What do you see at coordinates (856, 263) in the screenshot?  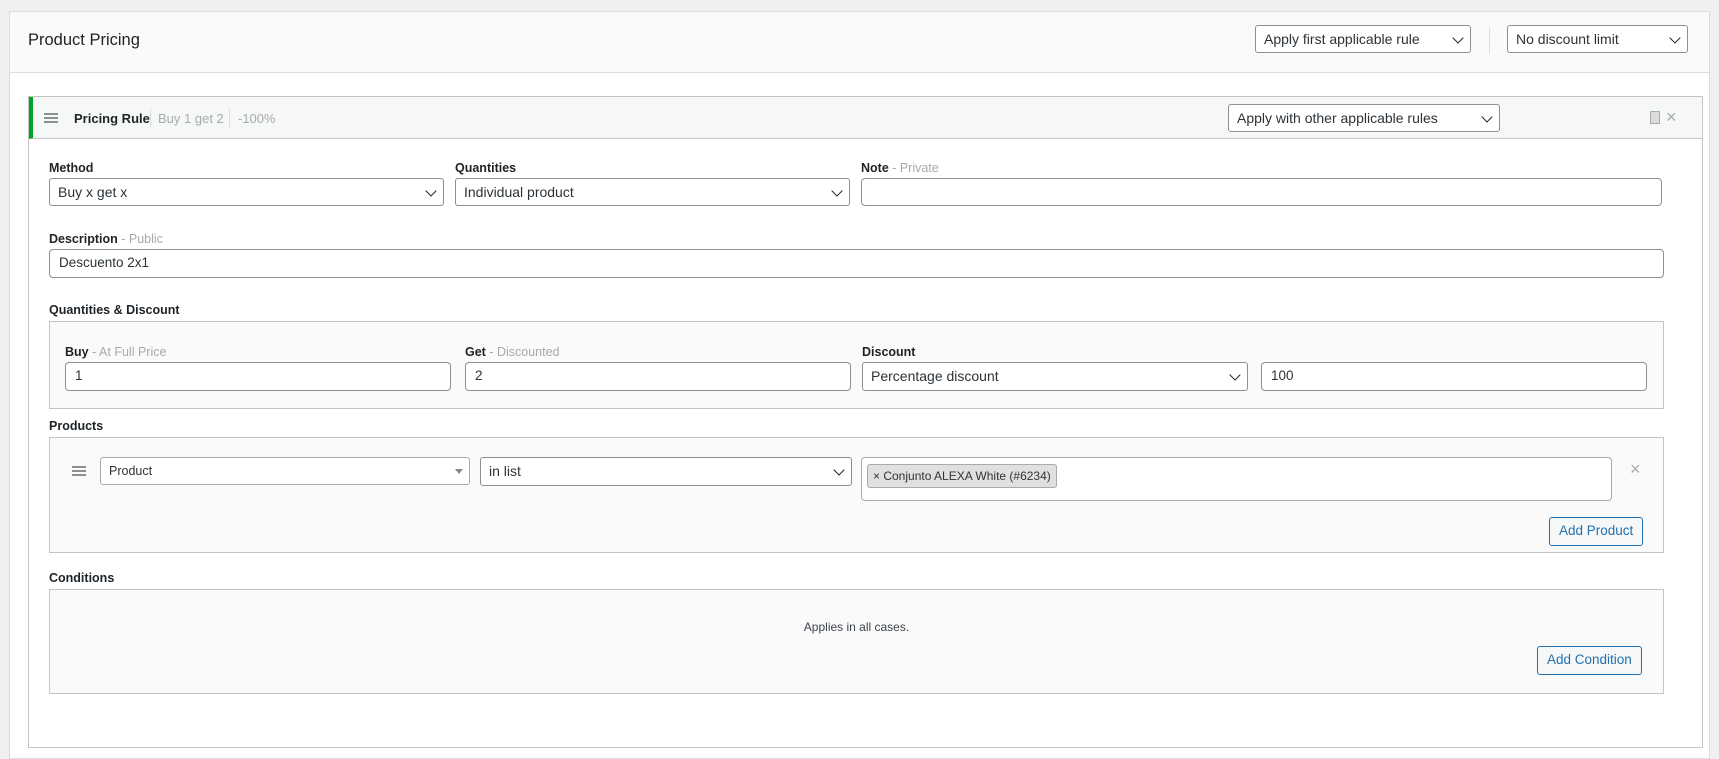 I see `description-input: Descuento 2x1` at bounding box center [856, 263].